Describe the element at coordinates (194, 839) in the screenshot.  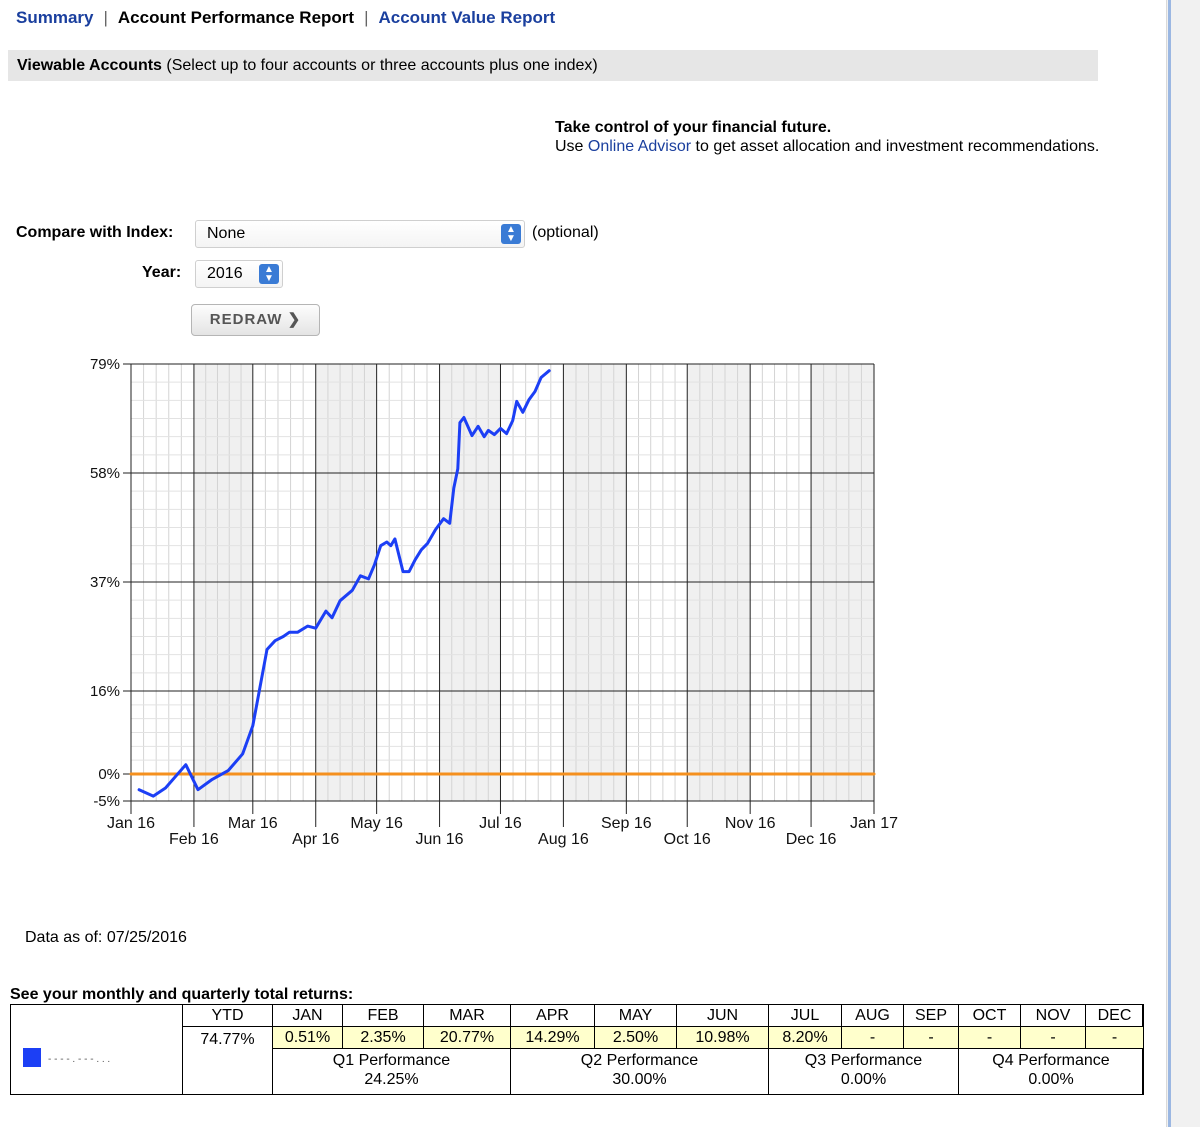
I see `x-tick-label: Feb 16` at that location.